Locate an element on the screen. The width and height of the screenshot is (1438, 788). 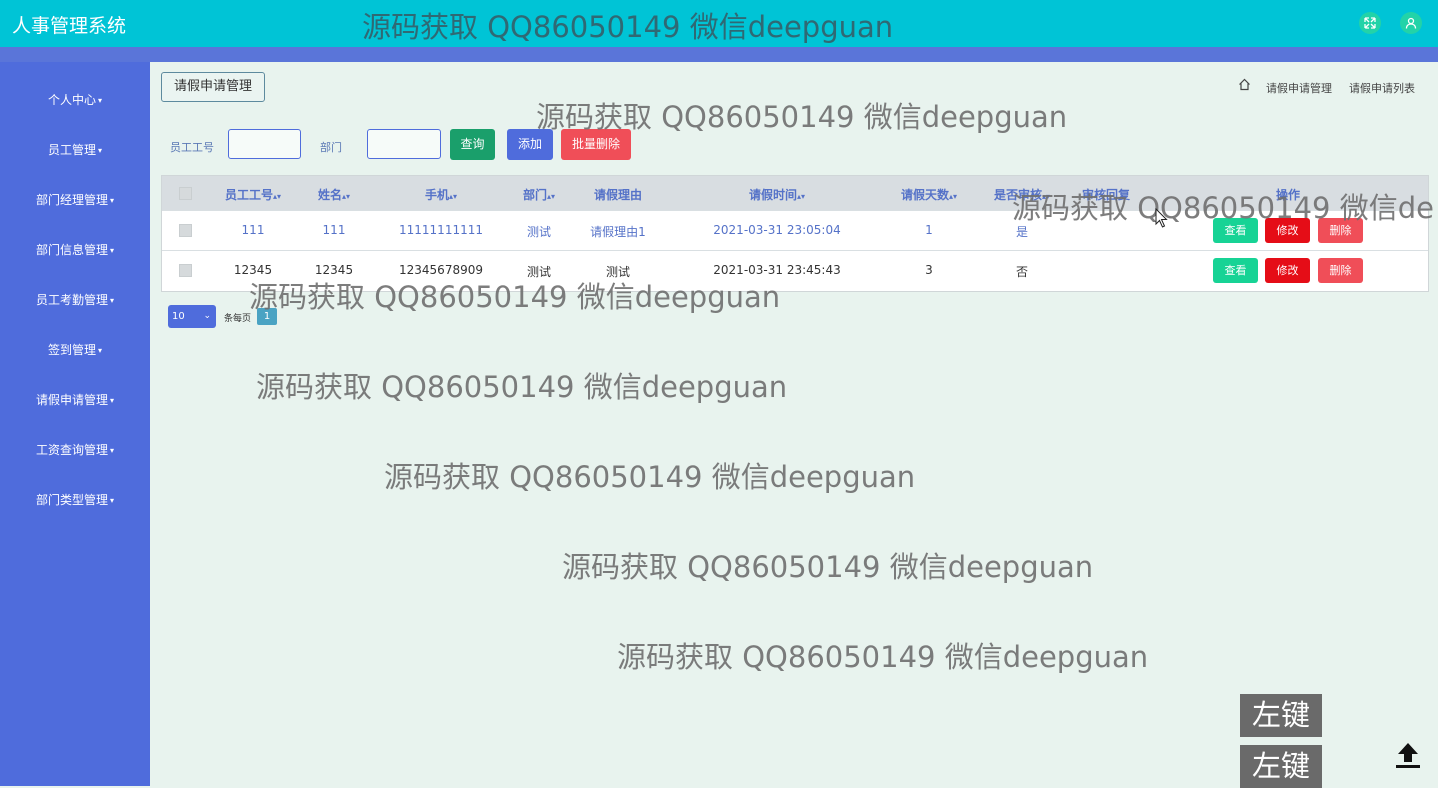
sidebar-item-label: 部门经理管理 is located at coordinates (71, 200).